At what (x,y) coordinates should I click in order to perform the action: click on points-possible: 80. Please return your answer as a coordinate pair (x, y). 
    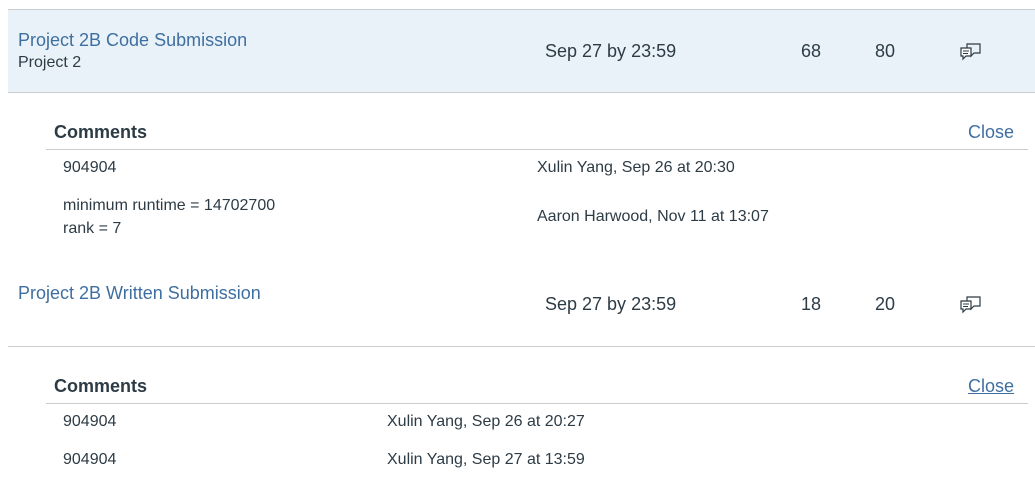
    Looking at the image, I should click on (885, 51).